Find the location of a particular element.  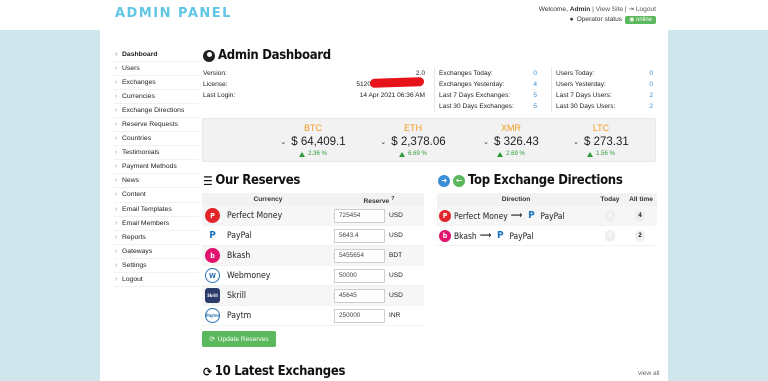

crypto-change: 2.36 % is located at coordinates (317, 154).